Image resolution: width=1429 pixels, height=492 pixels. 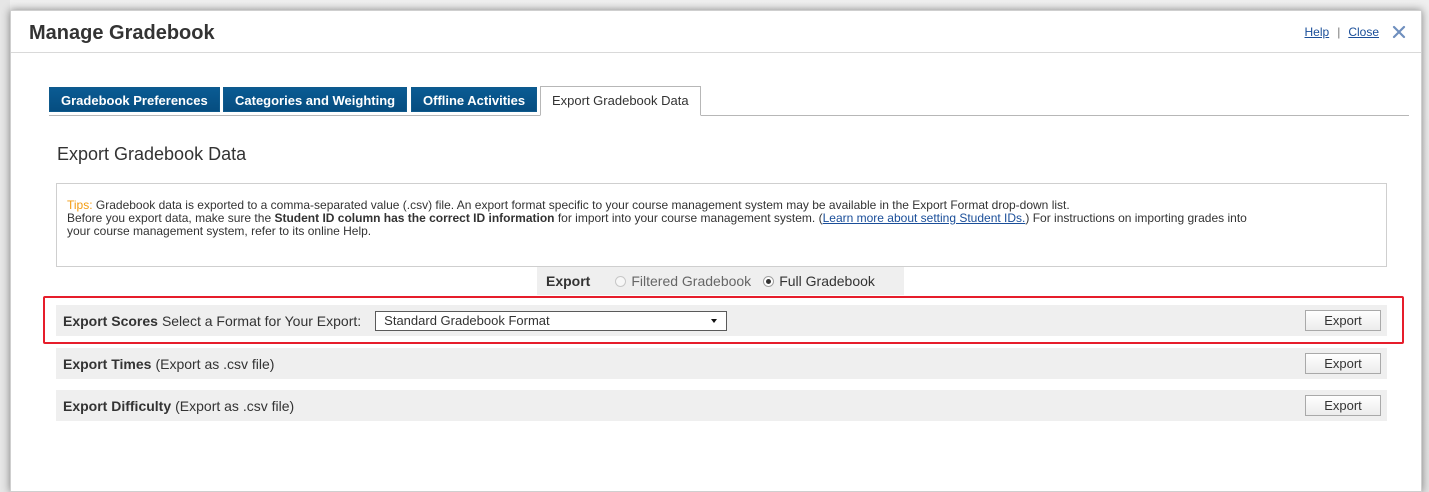 I want to click on dialog-header: Manage Gradebook Help | Close, so click(x=716, y=32).